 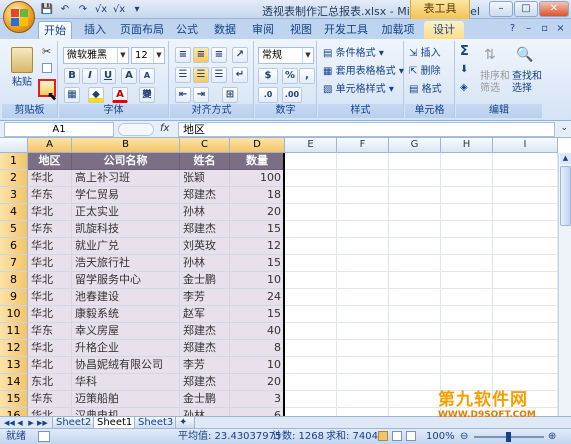 What do you see at coordinates (22, 83) in the screenshot?
I see `paste-button: 粘贴` at bounding box center [22, 83].